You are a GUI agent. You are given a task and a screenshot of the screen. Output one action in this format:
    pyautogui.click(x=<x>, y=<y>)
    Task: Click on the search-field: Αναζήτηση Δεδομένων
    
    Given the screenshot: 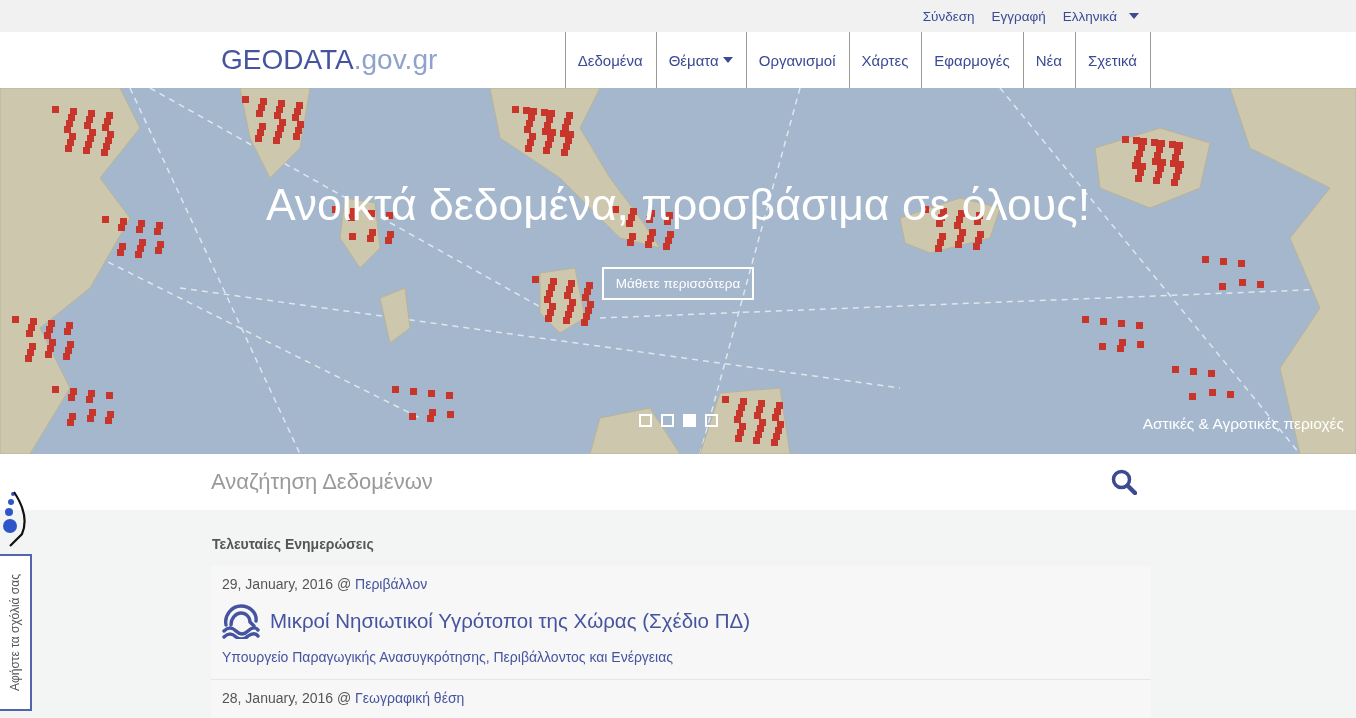 What is the action you would take?
    pyautogui.click(x=661, y=482)
    